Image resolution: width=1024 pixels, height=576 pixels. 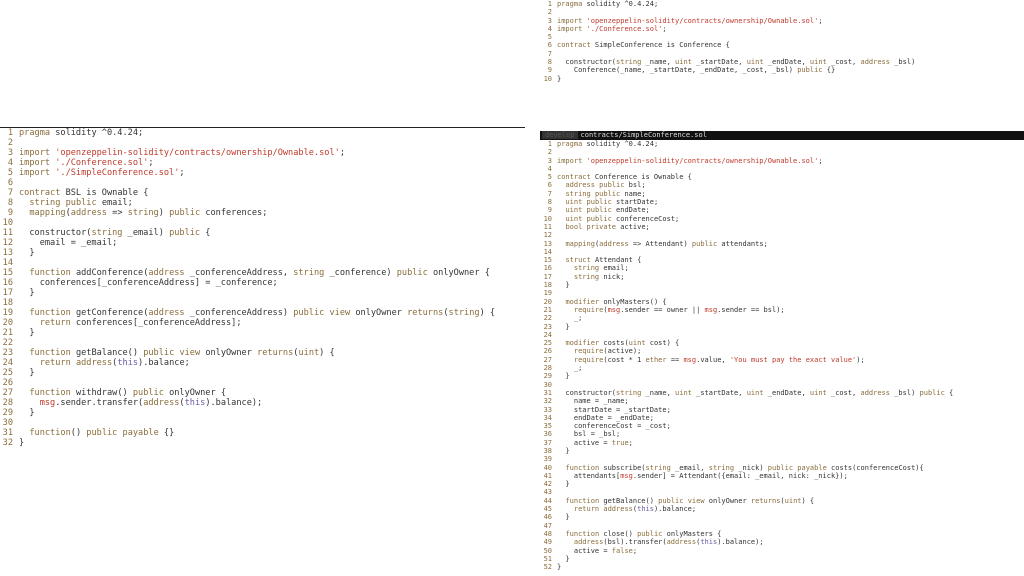 What do you see at coordinates (782, 235) in the screenshot?
I see `code-line: 12` at bounding box center [782, 235].